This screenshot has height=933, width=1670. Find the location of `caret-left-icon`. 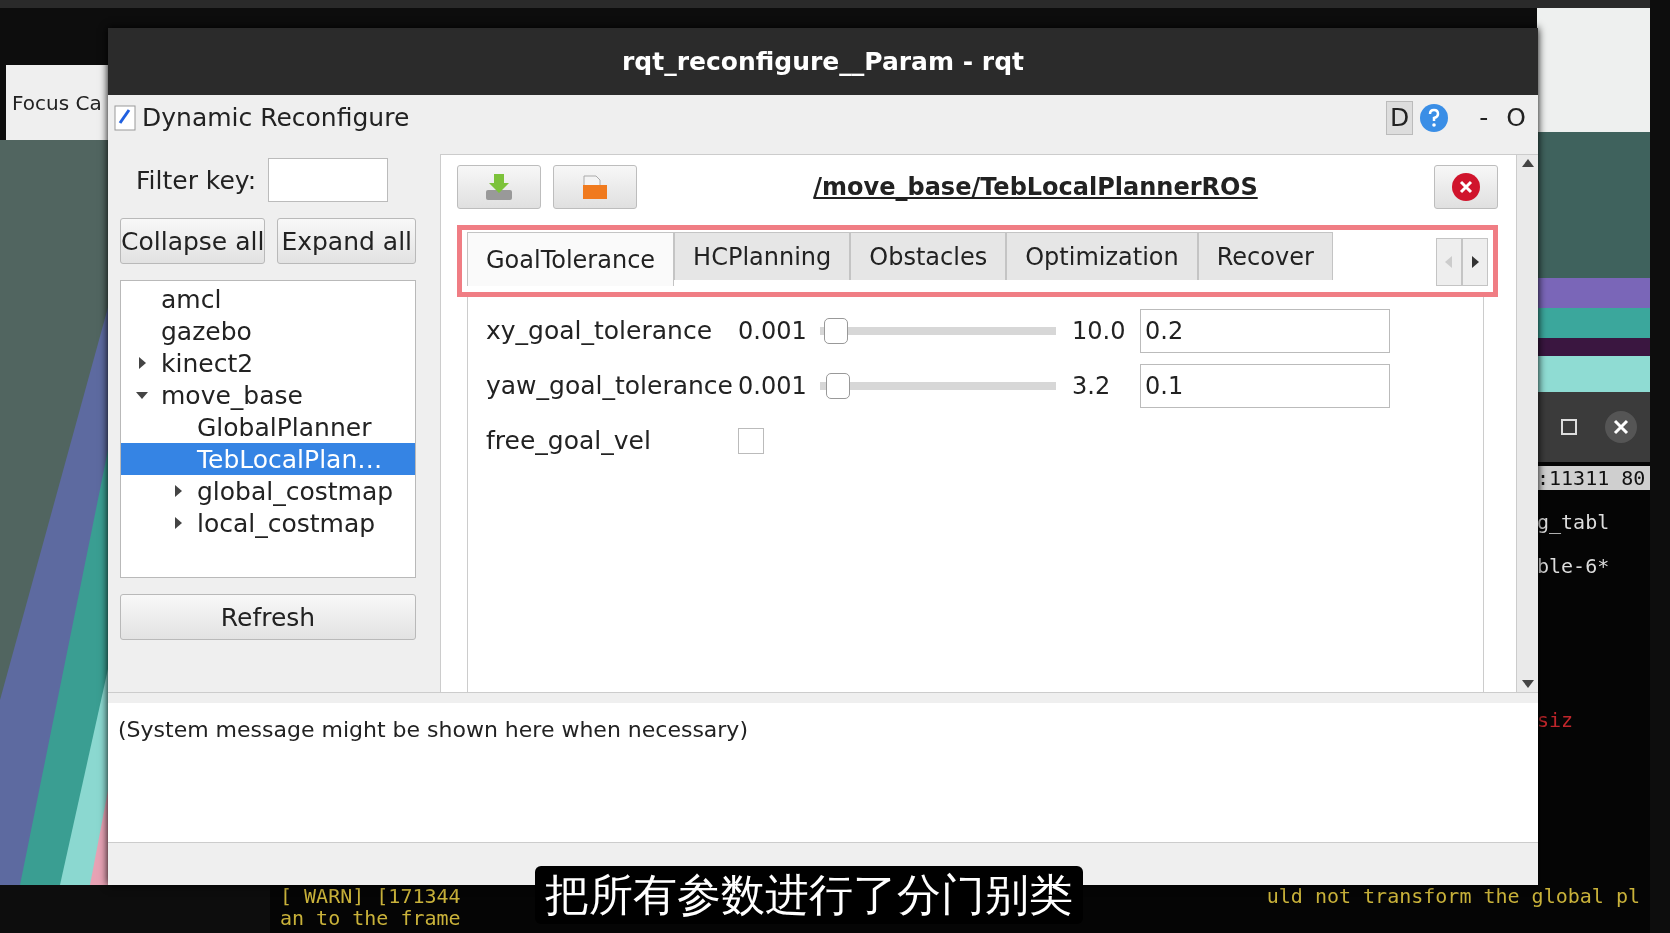

caret-left-icon is located at coordinates (1449, 262).